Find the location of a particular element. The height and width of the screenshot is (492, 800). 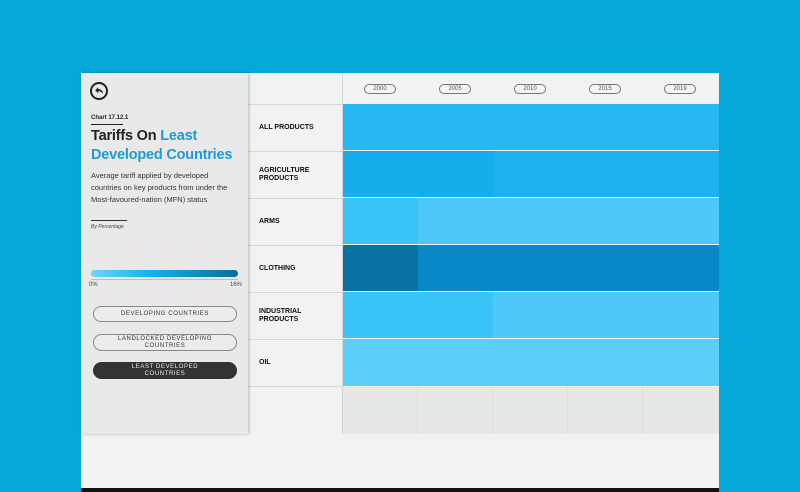

title-plain: Tariffs On is located at coordinates (126, 136).